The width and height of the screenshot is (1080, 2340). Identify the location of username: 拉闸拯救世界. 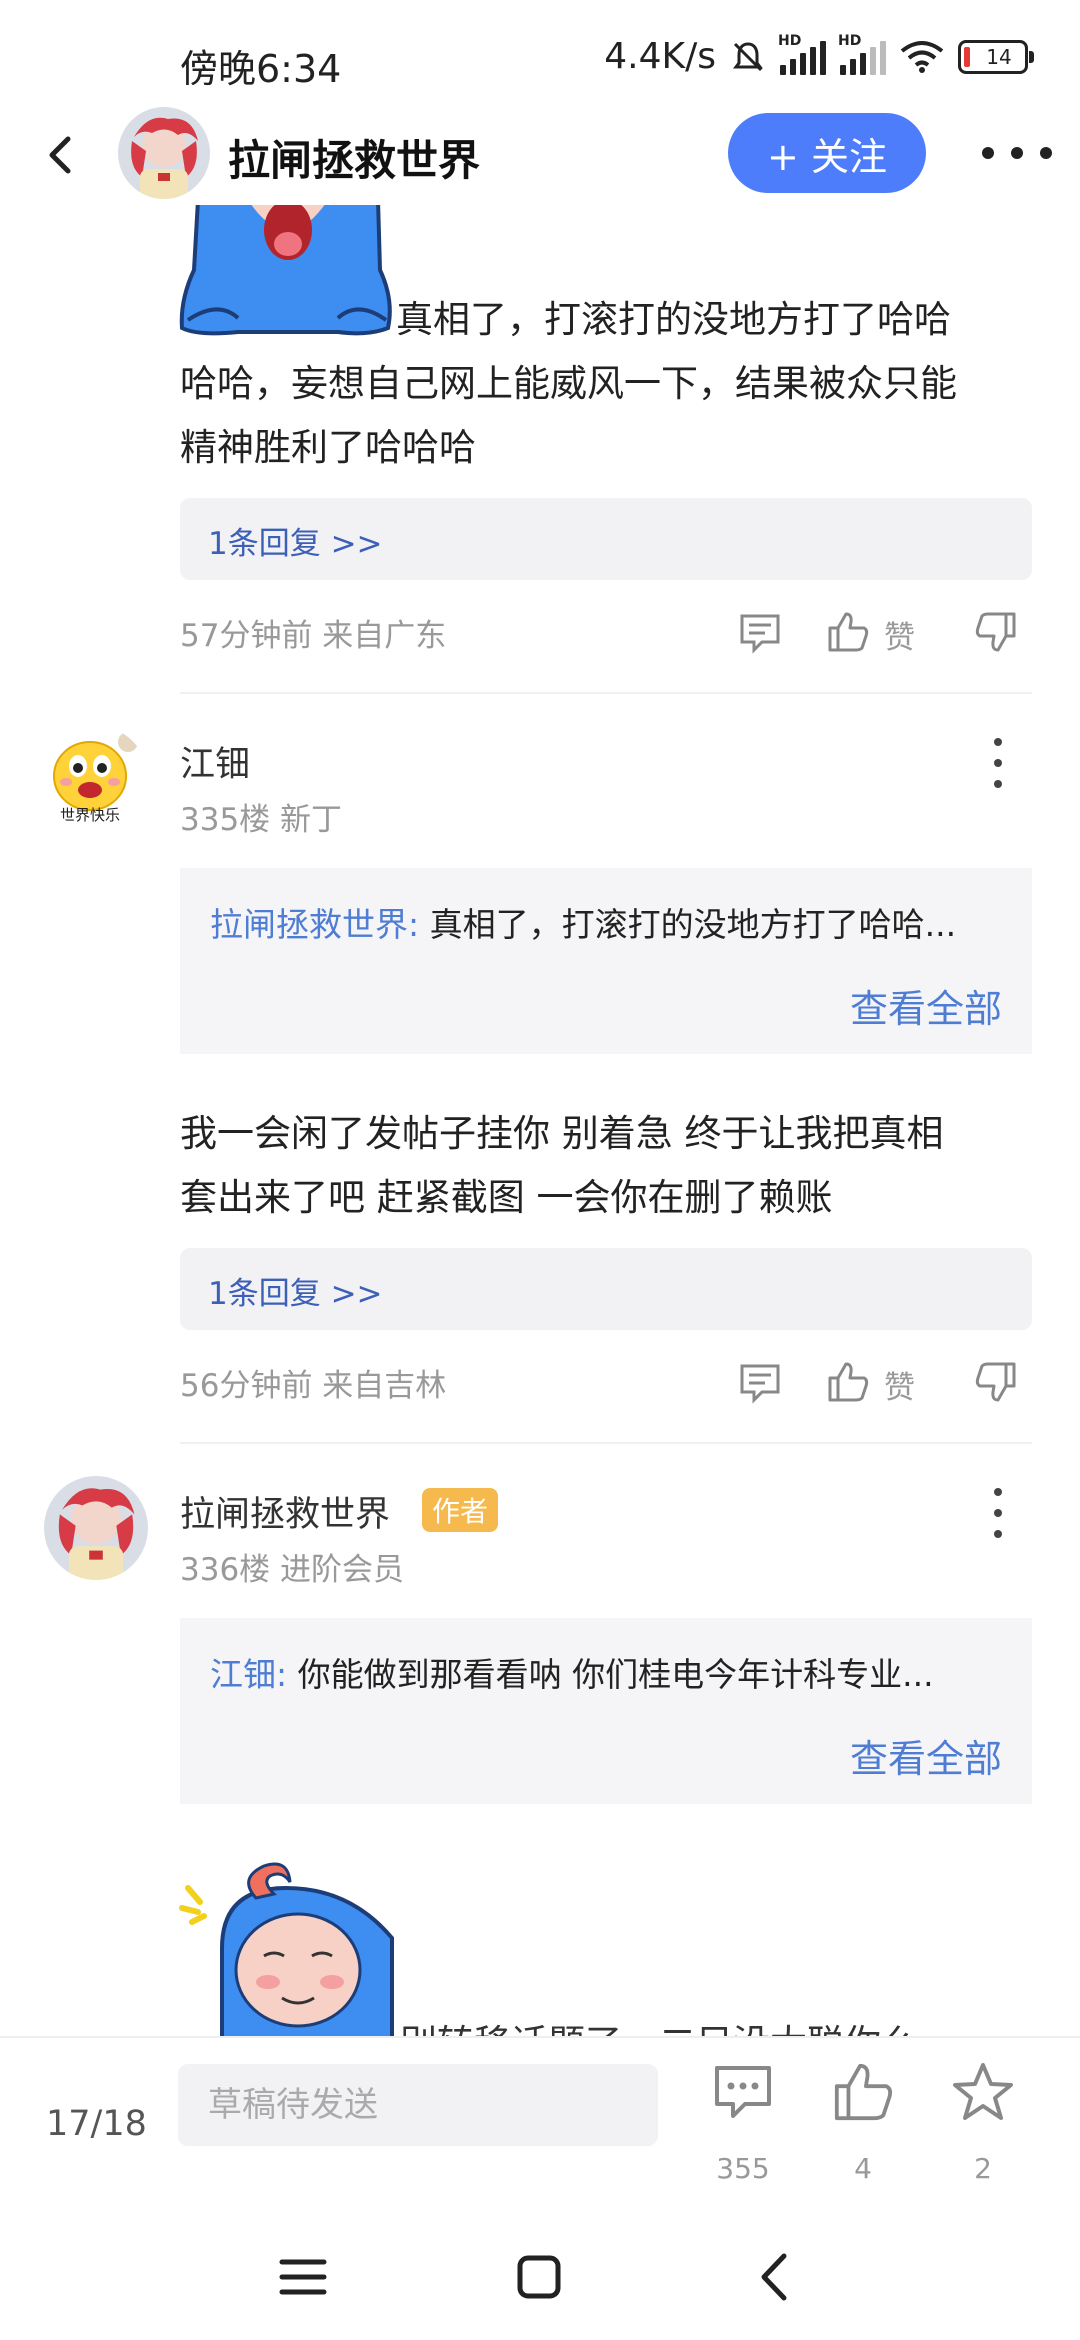
(285, 1511).